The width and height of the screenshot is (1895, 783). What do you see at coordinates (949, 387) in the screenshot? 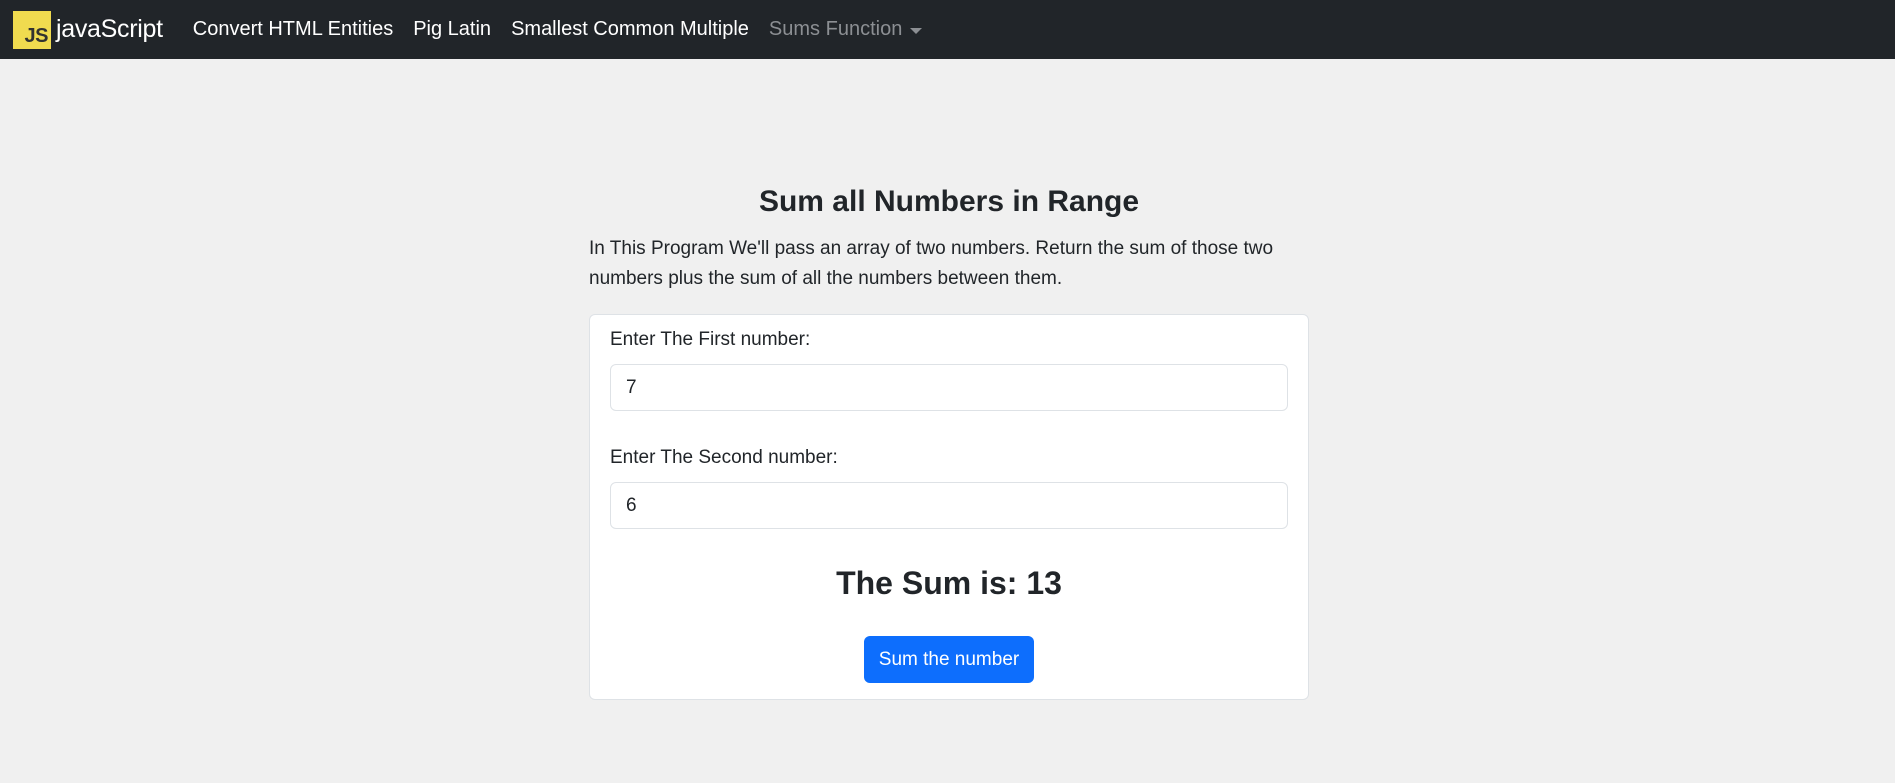
I see `first-number-input` at bounding box center [949, 387].